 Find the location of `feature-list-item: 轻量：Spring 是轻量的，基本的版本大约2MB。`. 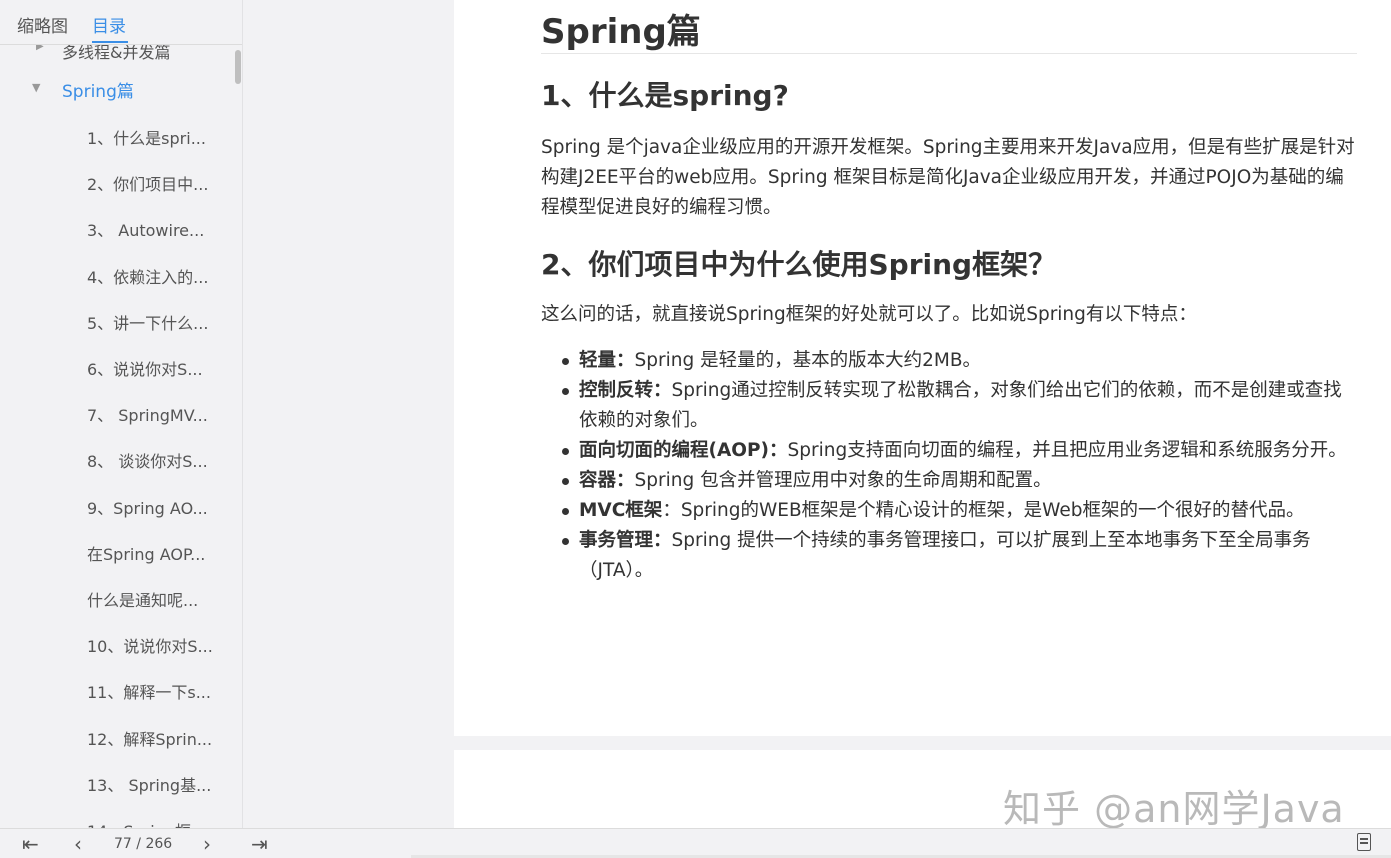

feature-list-item: 轻量：Spring 是轻量的，基本的版本大约2MB。 is located at coordinates (949, 361).